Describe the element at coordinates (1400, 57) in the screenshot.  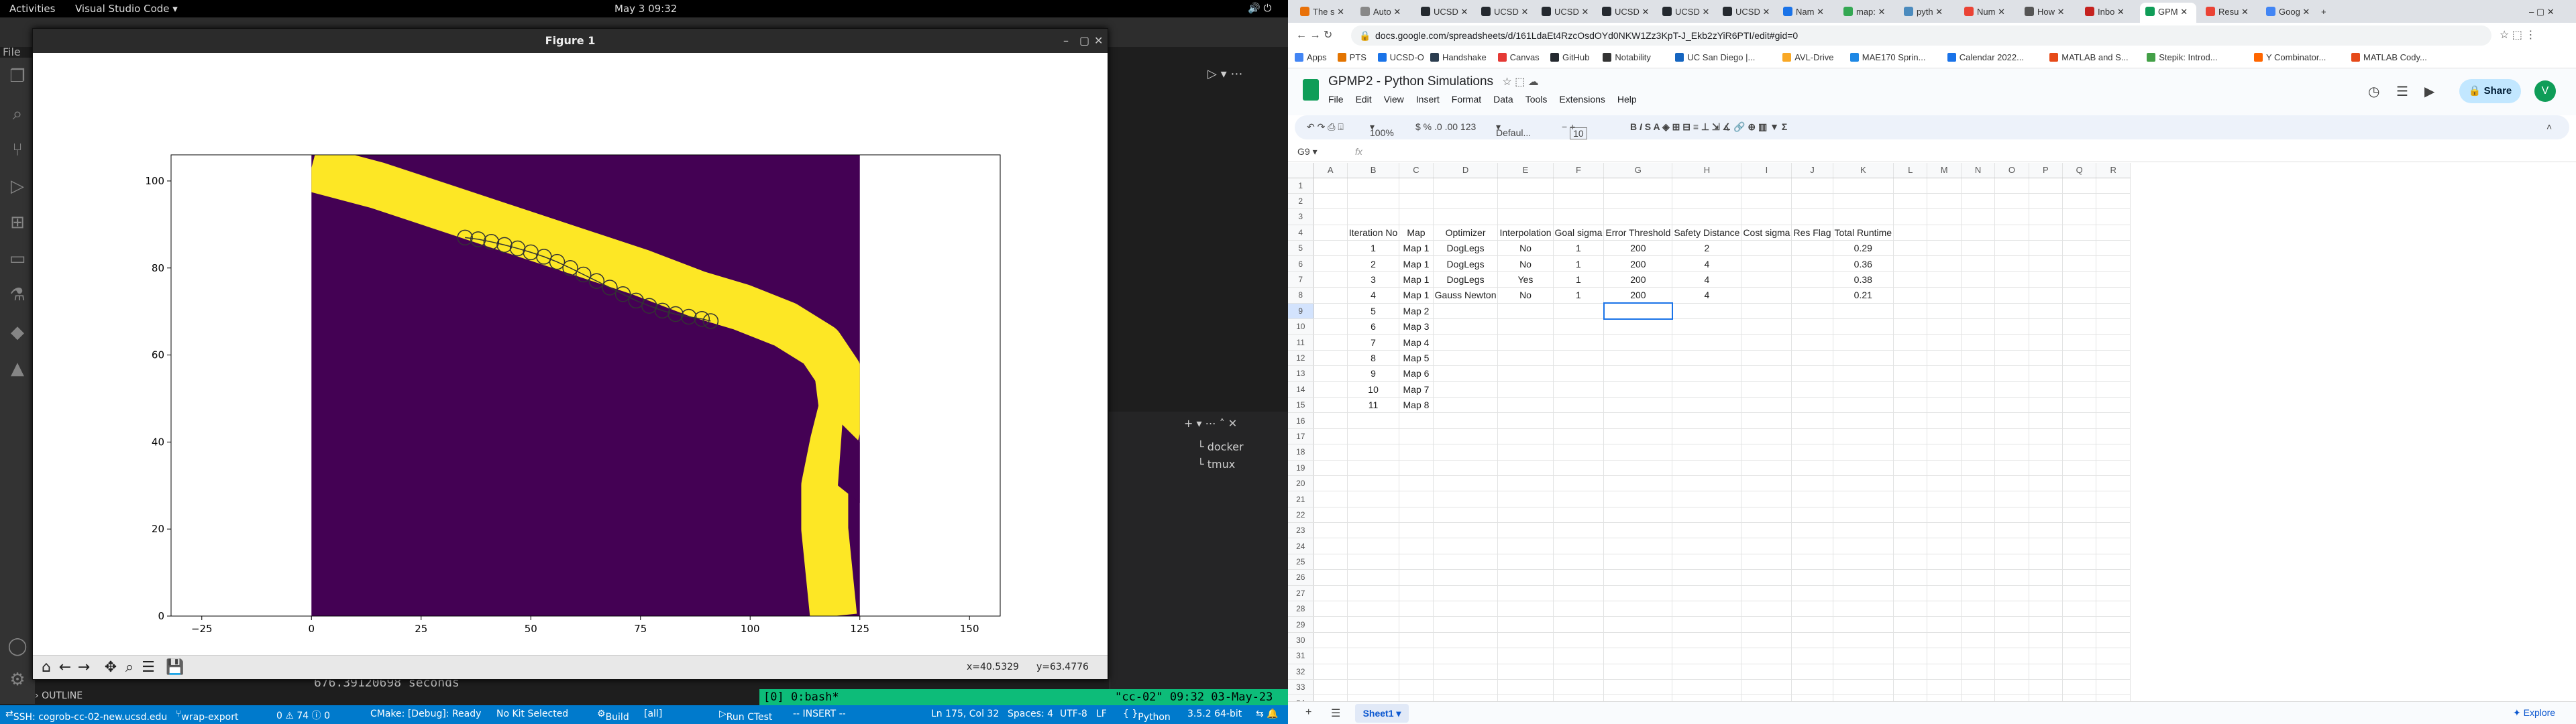
I see `bookmark-item: UCSD-O` at that location.